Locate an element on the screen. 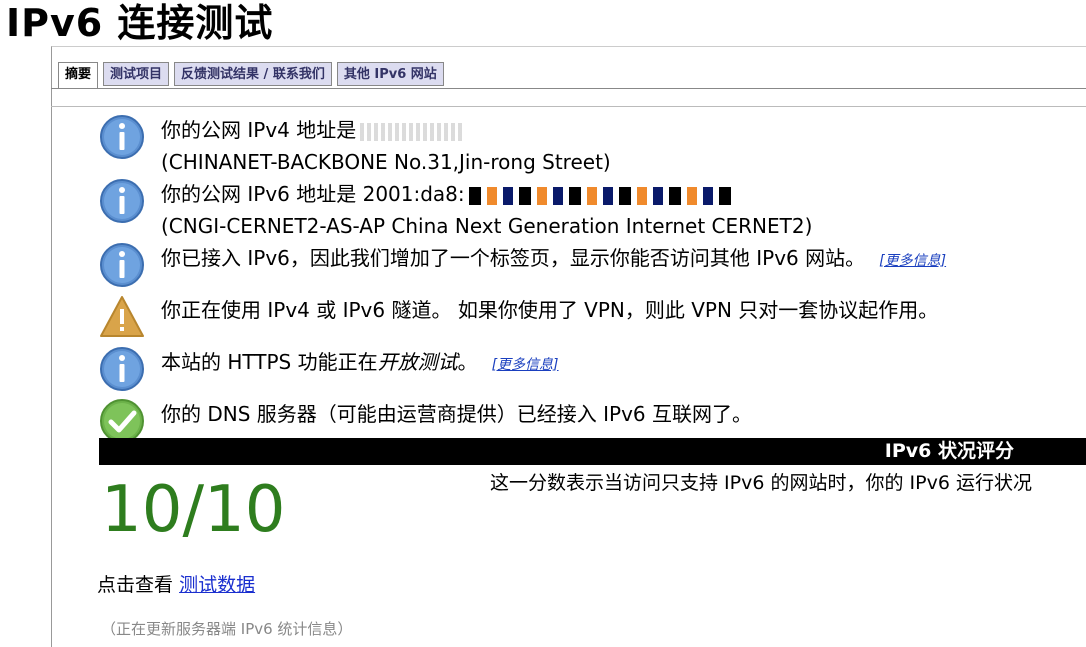  tab-other-sites: 其他 IPv6 网站 is located at coordinates (390, 74).